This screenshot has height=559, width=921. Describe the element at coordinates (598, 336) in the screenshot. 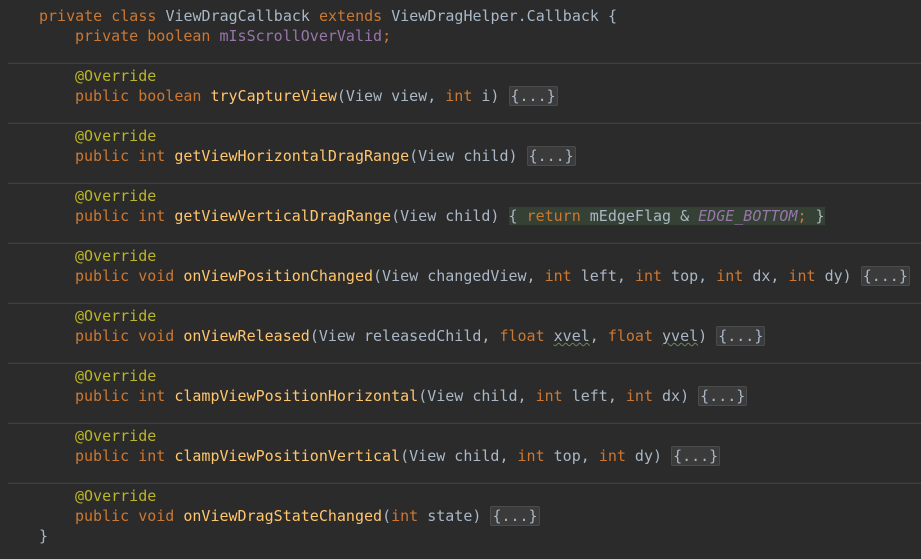

I see `params: ,` at that location.